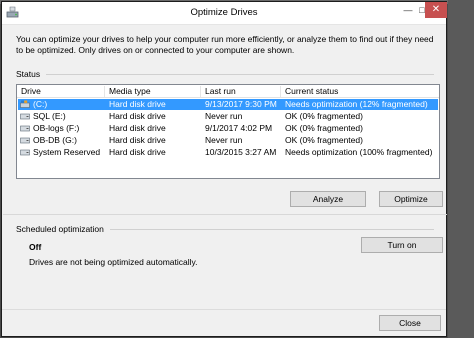  What do you see at coordinates (225, 214) in the screenshot?
I see `section-divider` at bounding box center [225, 214].